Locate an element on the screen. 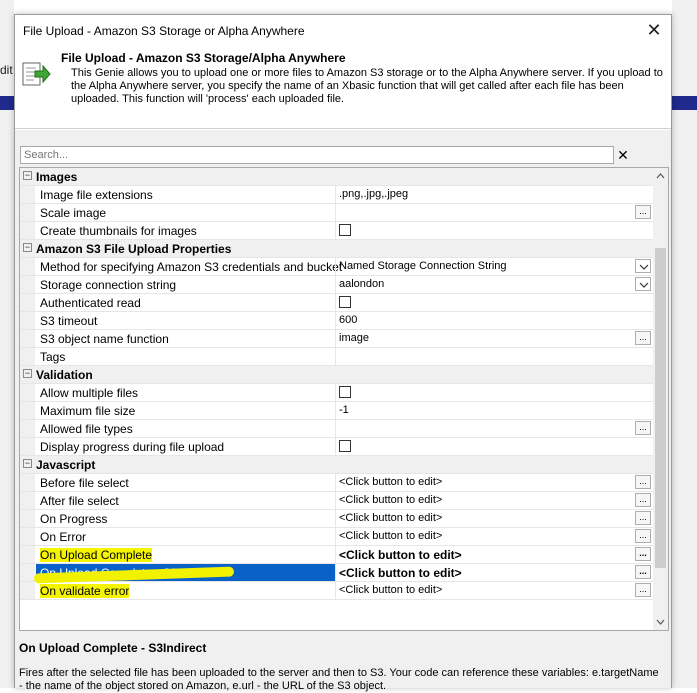 This screenshot has width=697, height=693. property-name: Allow multiple files is located at coordinates (89, 393).